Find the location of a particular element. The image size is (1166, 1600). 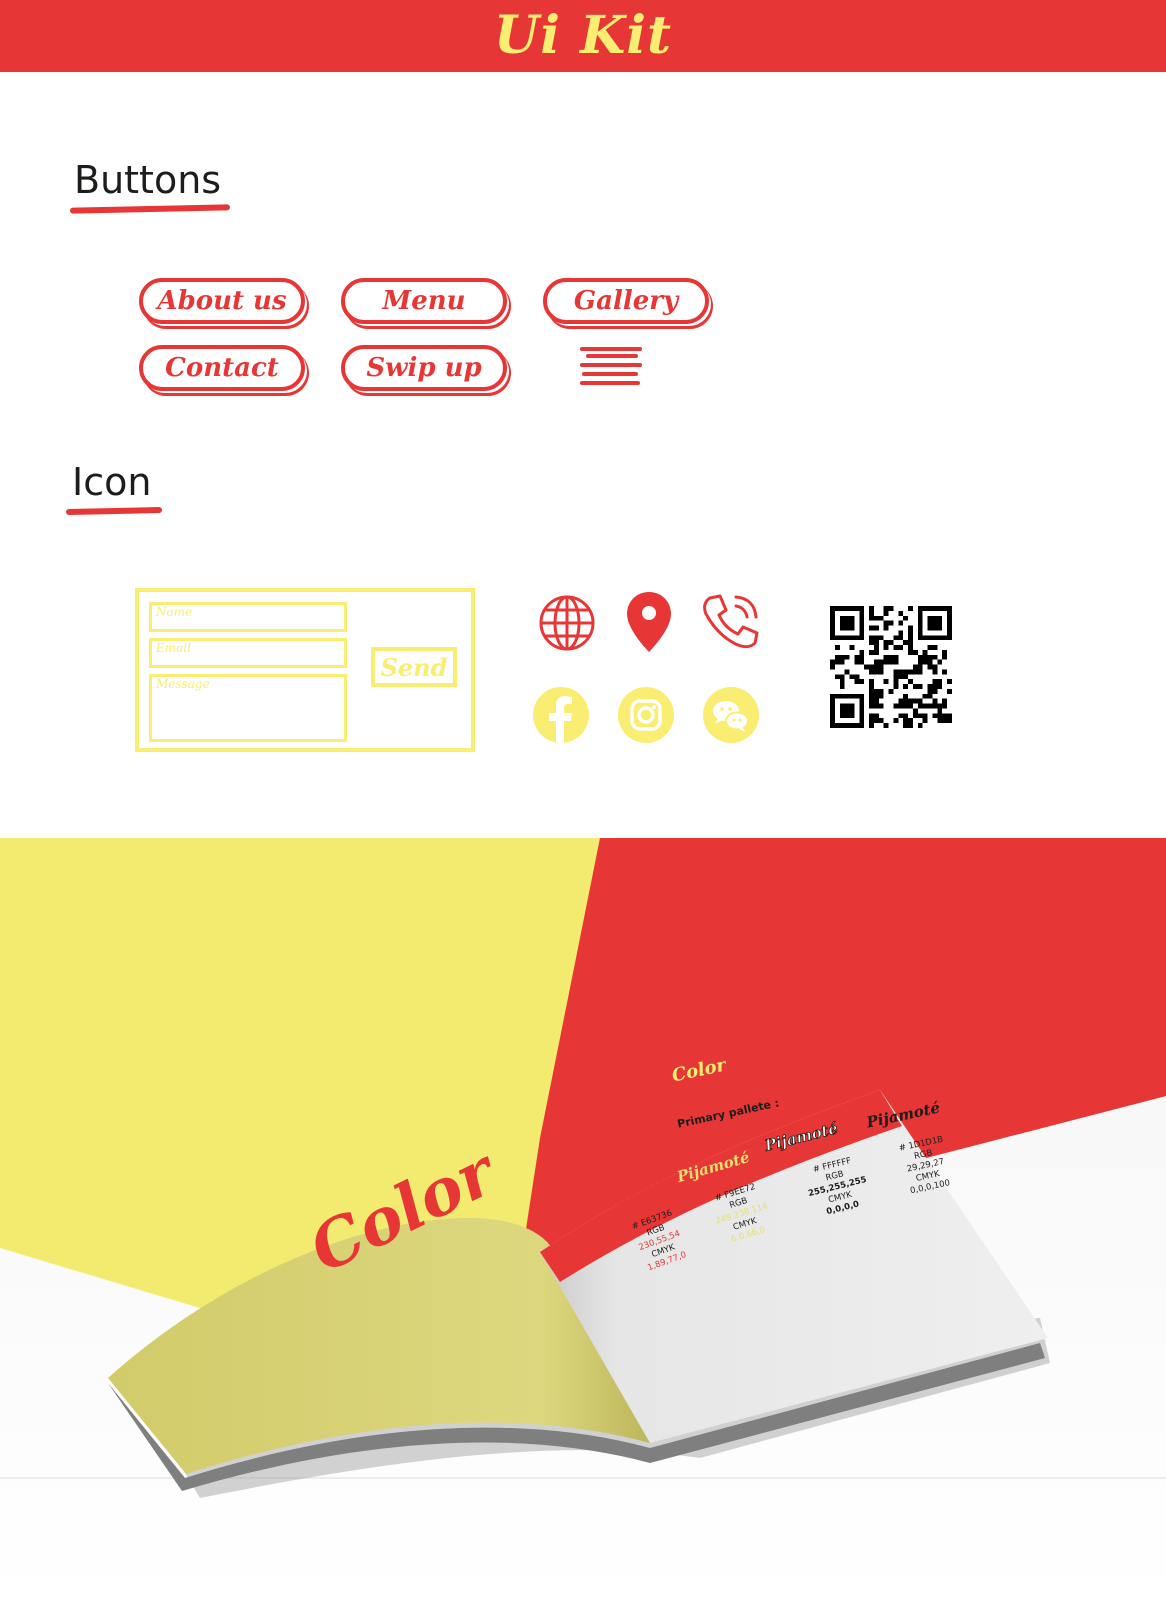

hamburger-menu-icon is located at coordinates (611, 365).